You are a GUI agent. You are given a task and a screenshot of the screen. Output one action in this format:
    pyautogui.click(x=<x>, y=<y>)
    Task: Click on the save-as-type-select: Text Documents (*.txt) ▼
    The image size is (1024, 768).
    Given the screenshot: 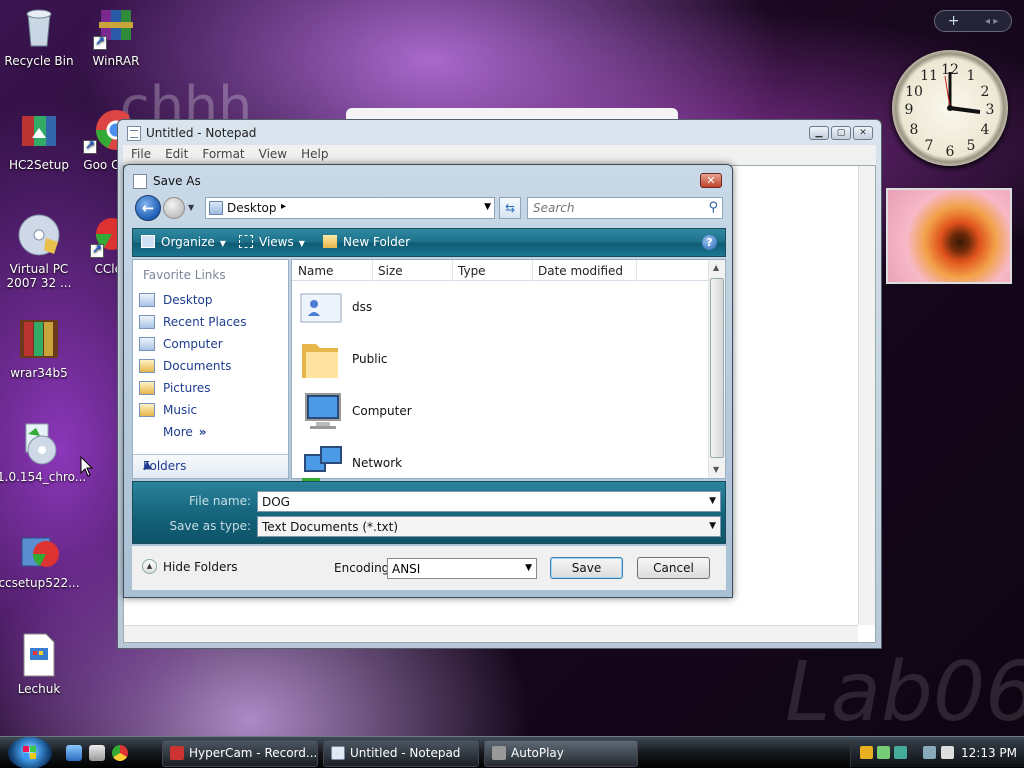 What is the action you would take?
    pyautogui.click(x=489, y=526)
    